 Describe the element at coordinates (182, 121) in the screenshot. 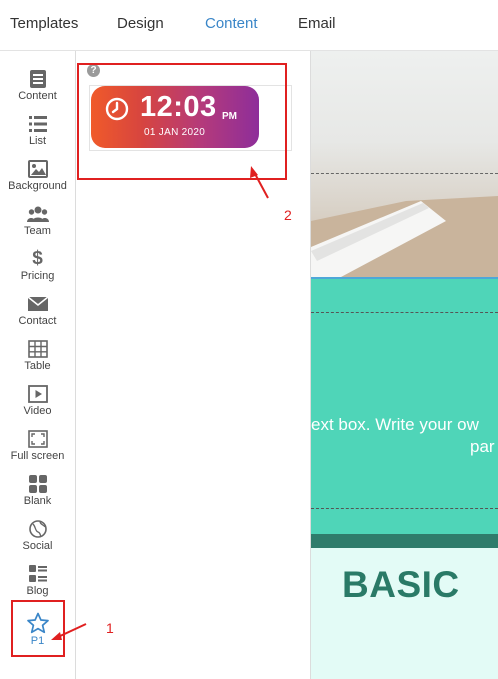

I see `annotation-box-widget` at that location.